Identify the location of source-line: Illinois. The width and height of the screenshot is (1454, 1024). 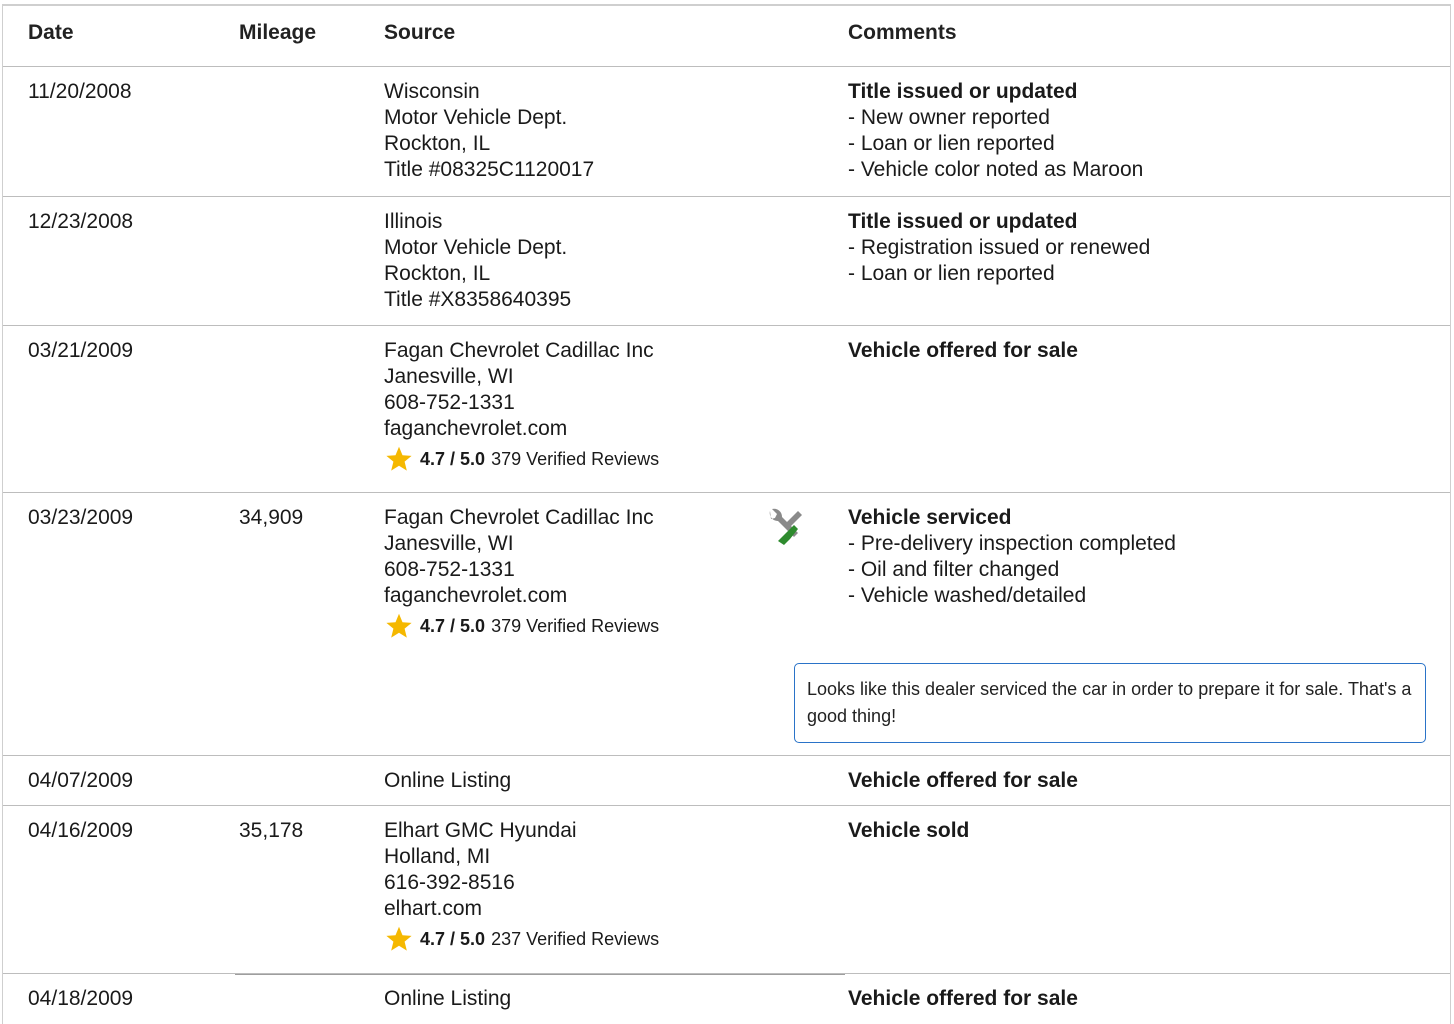
(413, 221).